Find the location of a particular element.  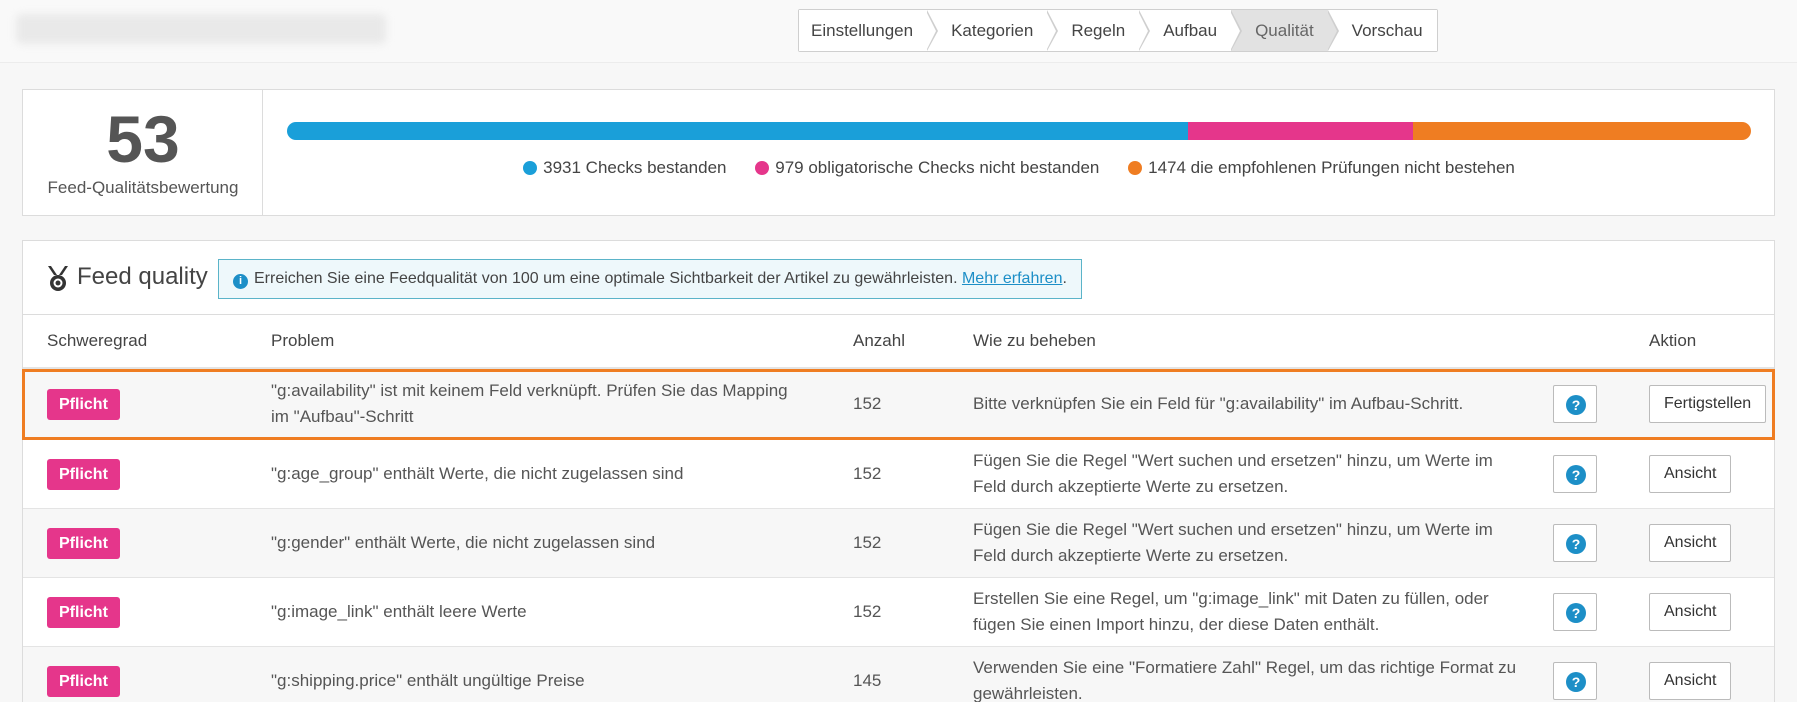

score-box: 53 Feed-Qualitätsbewertung is located at coordinates (143, 152).